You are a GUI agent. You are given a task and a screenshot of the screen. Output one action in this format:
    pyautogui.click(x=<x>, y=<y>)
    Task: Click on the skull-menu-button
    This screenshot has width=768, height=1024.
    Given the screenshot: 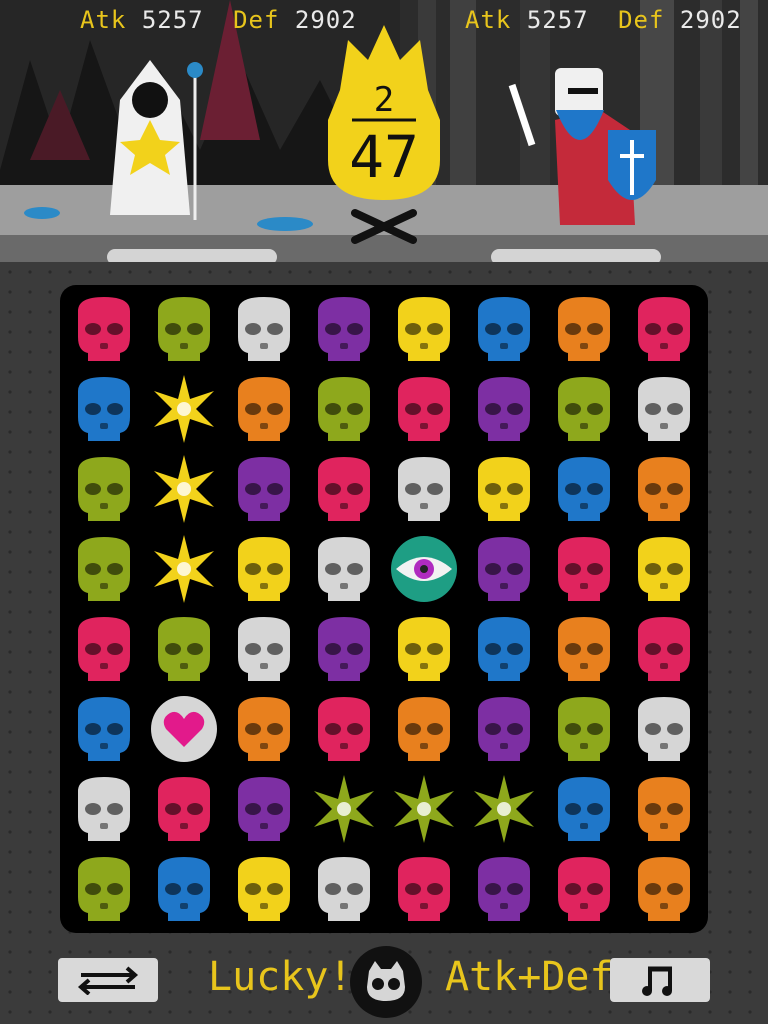 What is the action you would take?
    pyautogui.click(x=386, y=982)
    